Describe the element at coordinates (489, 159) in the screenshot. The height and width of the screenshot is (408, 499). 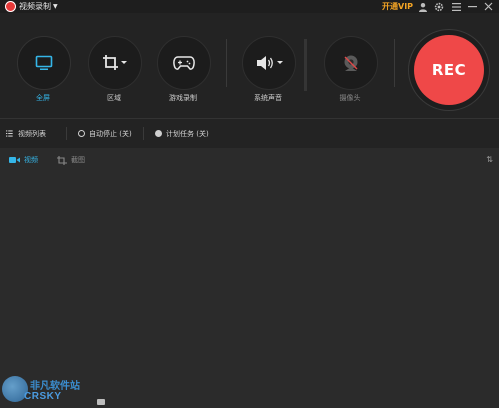
I see `sort-icon: ⇅` at that location.